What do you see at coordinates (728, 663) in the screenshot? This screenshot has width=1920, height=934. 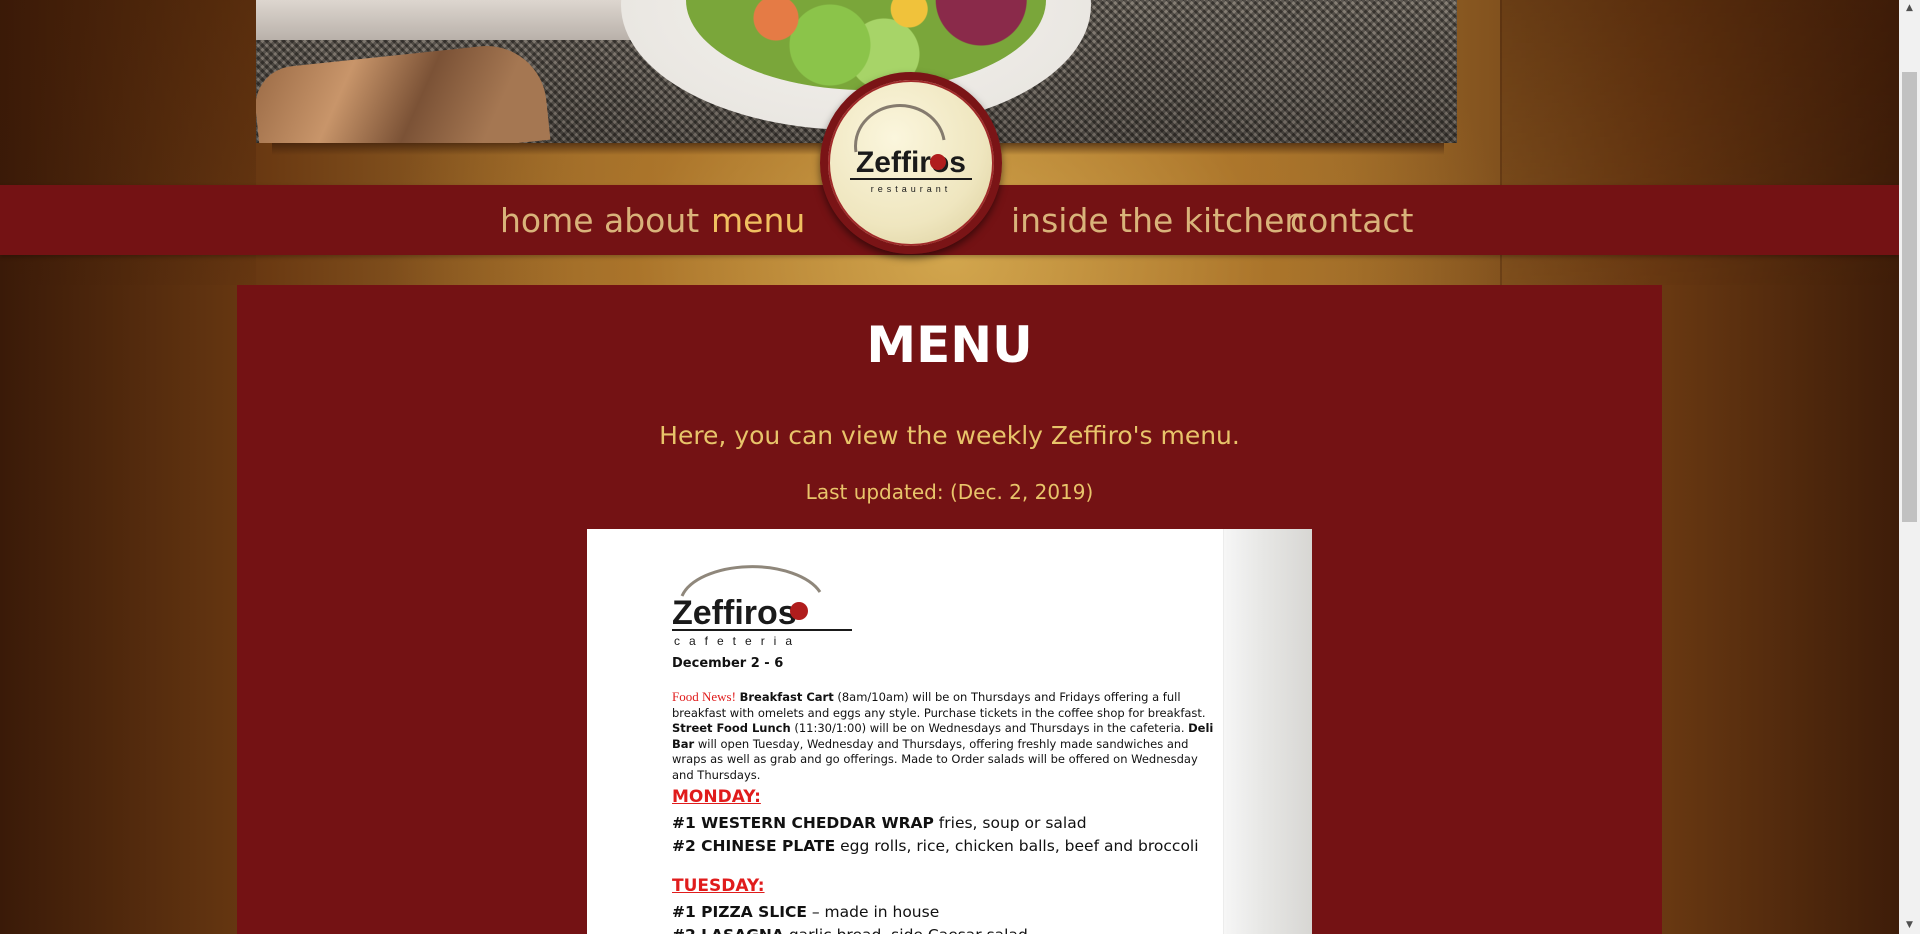 I see `menu-dates: December 2 - 6` at bounding box center [728, 663].